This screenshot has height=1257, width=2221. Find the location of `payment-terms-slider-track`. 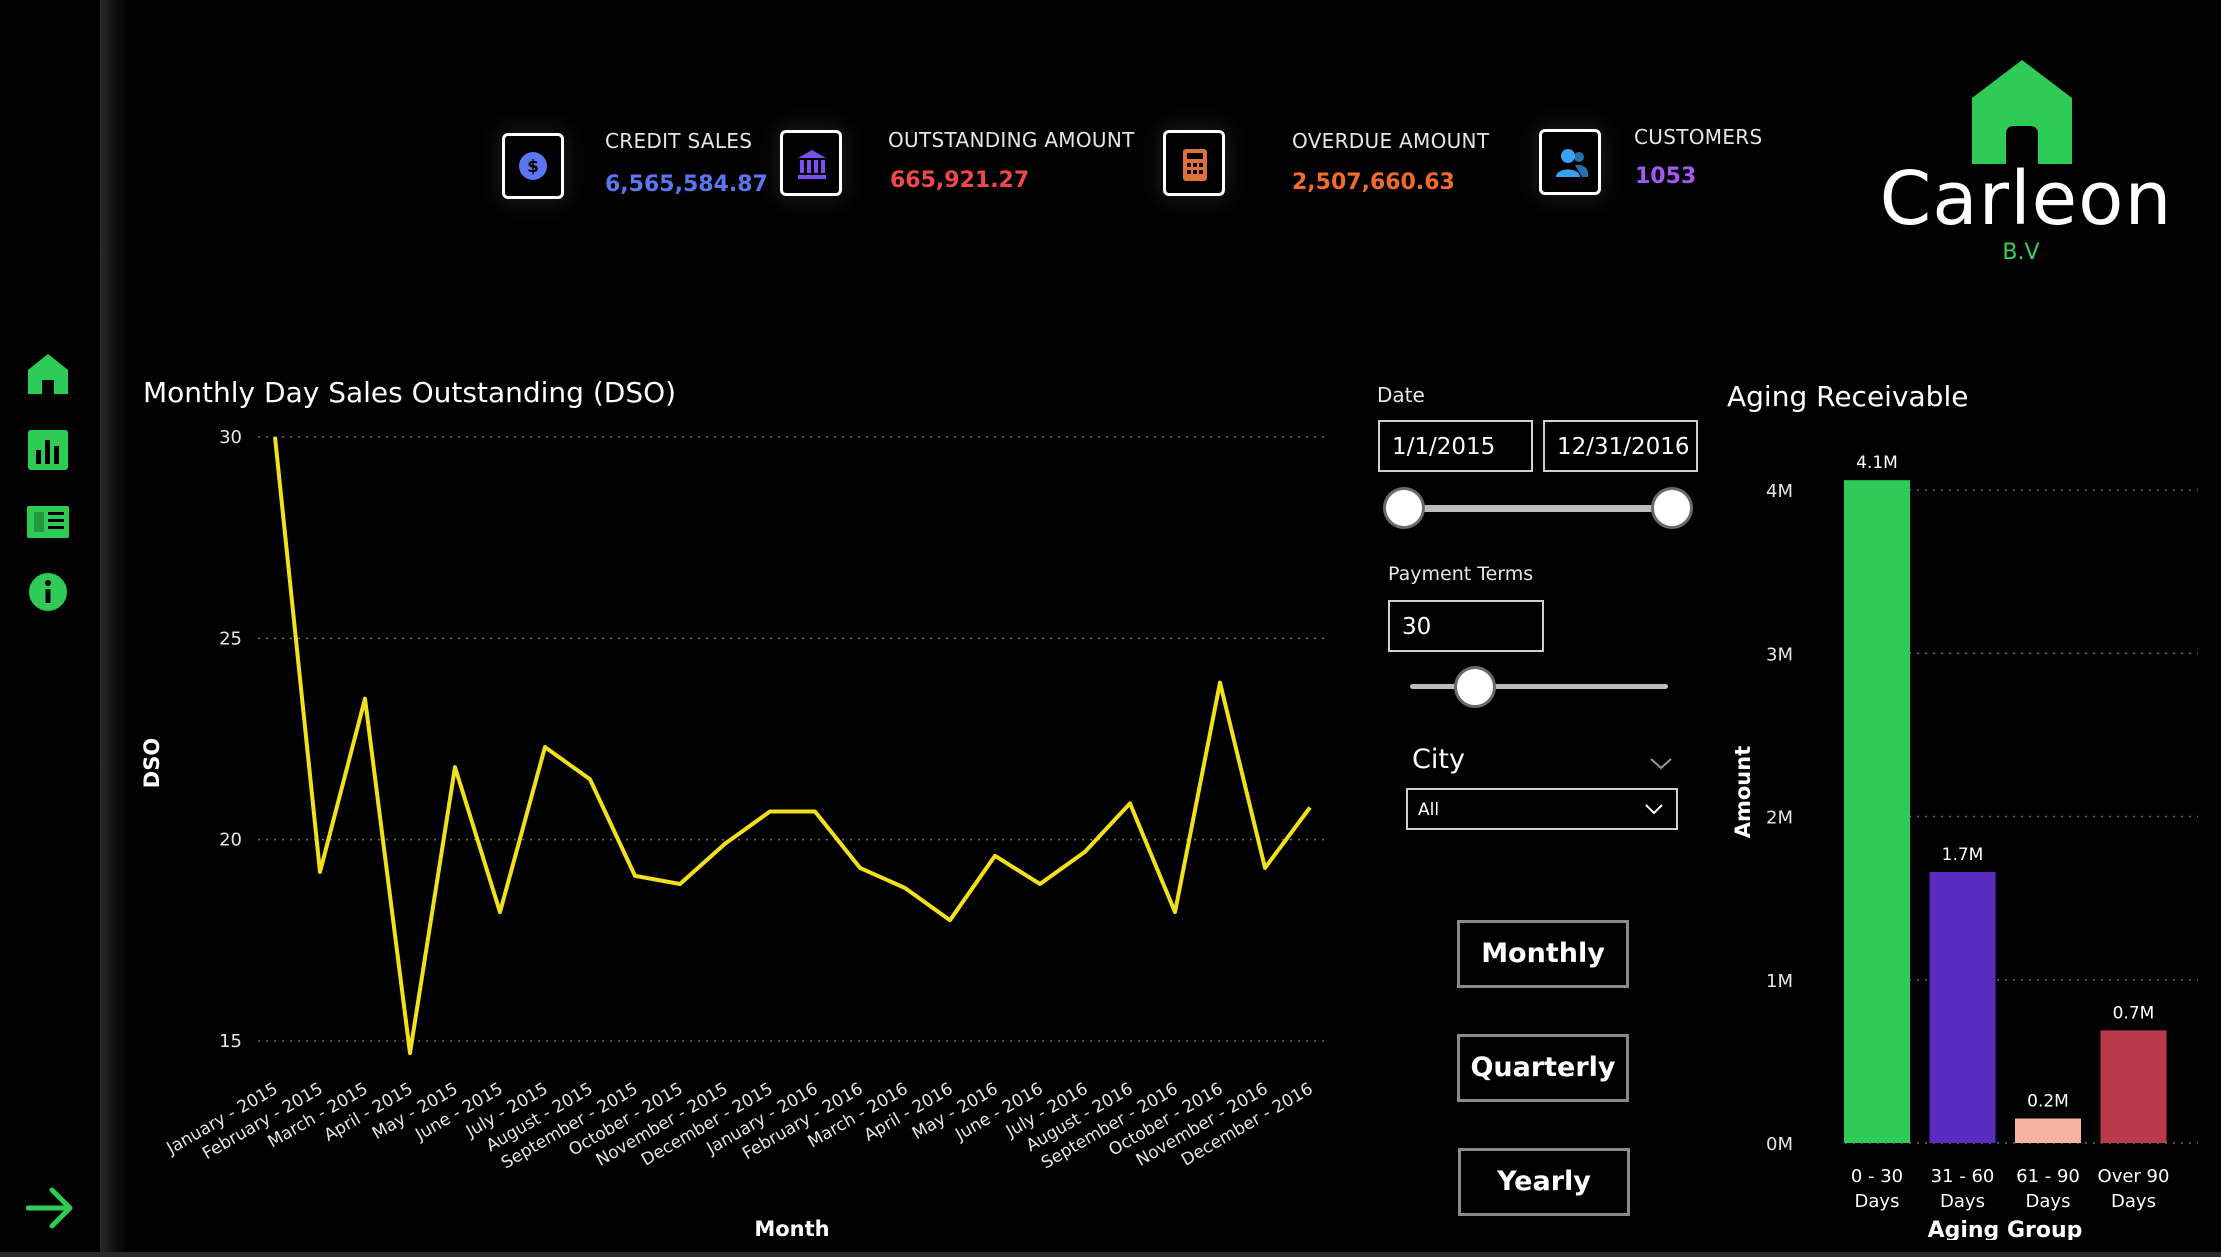

payment-terms-slider-track is located at coordinates (1539, 686).